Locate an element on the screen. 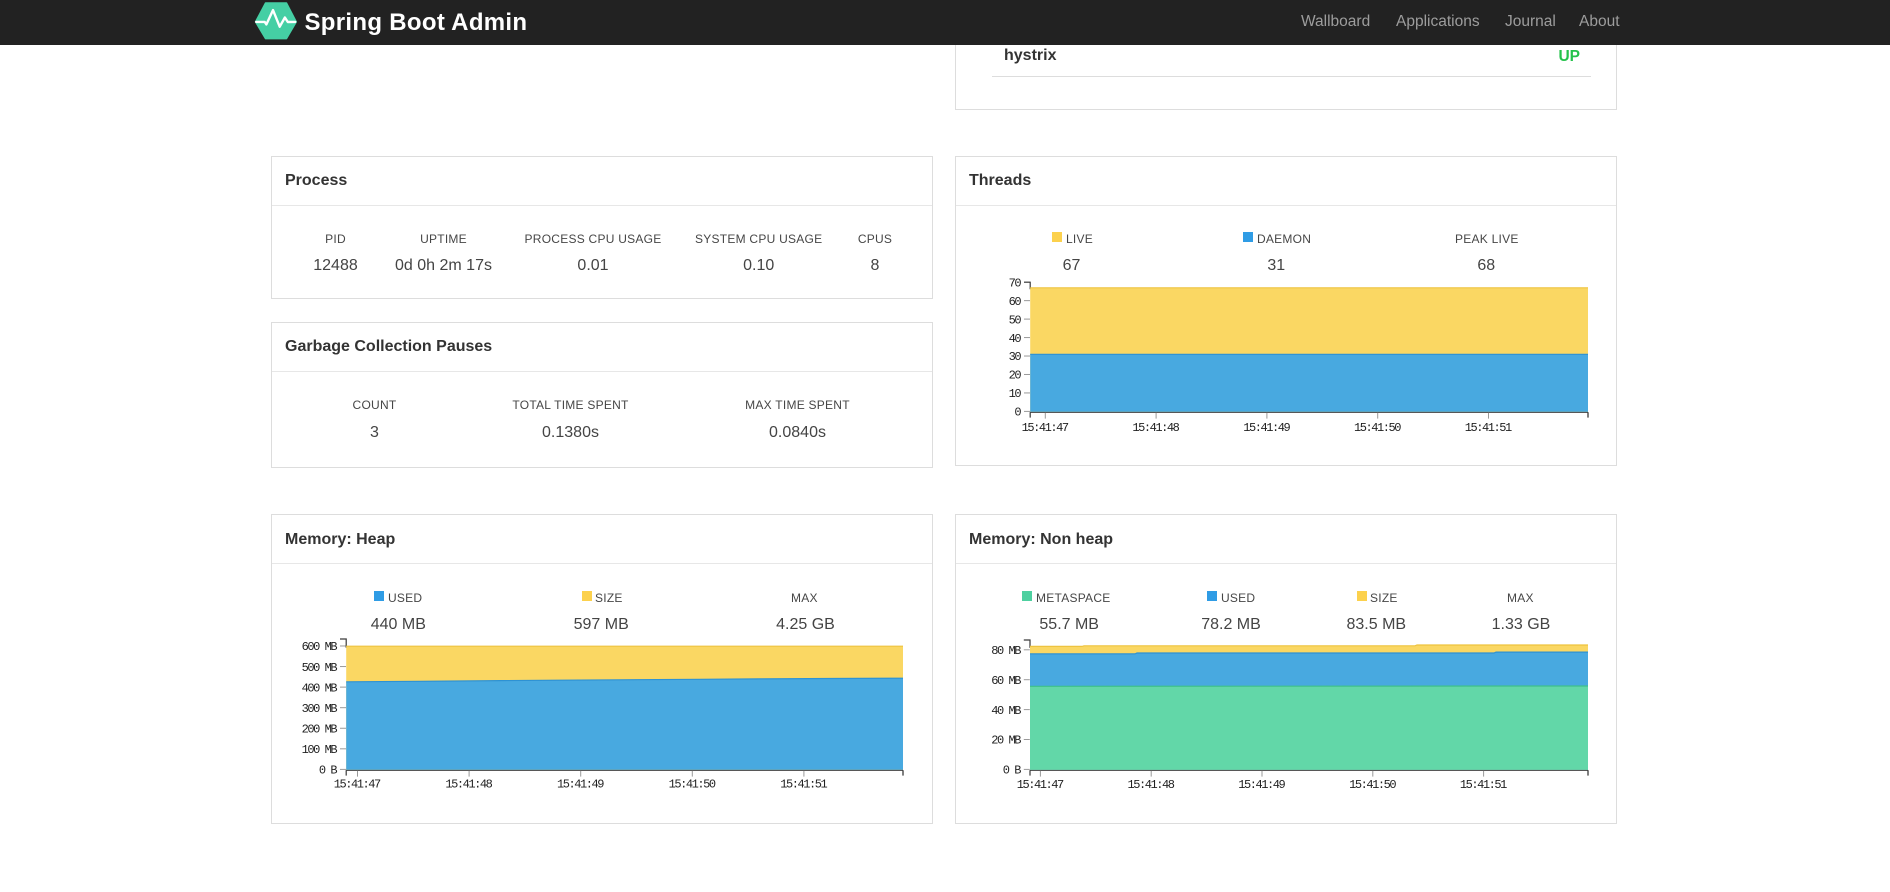  svg-text: 30 is located at coordinates (1015, 357).